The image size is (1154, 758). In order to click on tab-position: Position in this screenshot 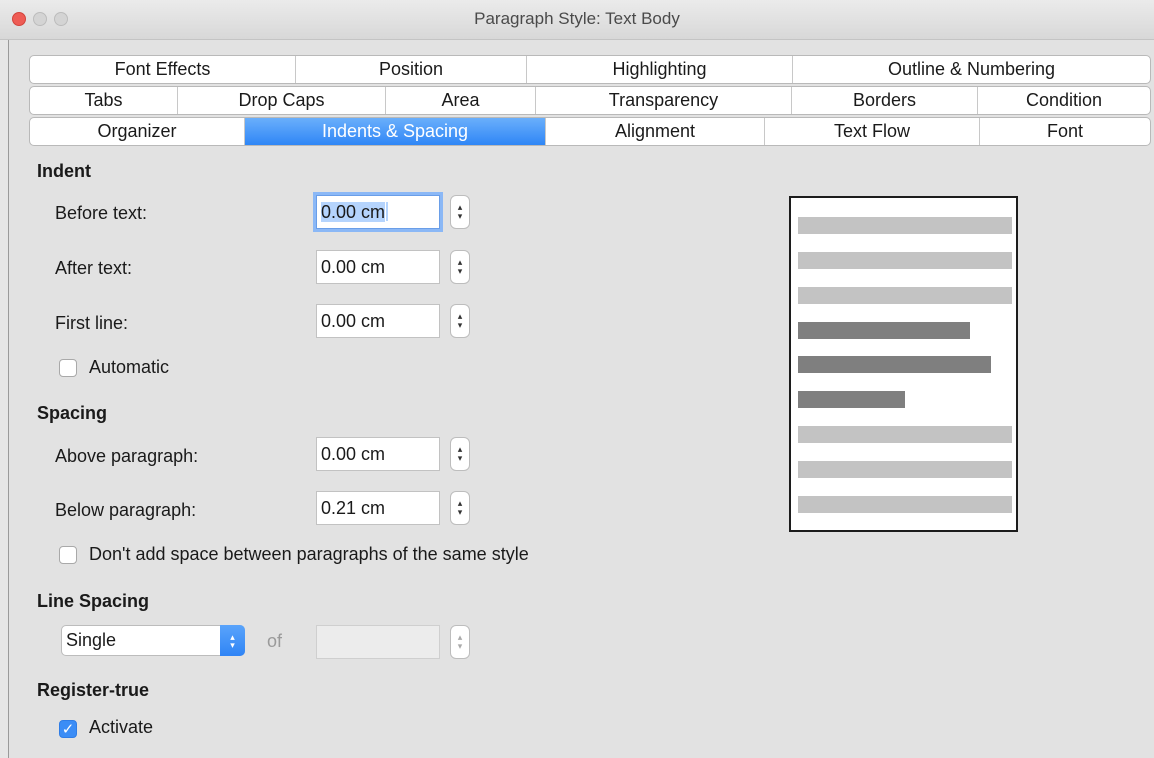, I will do `click(411, 69)`.